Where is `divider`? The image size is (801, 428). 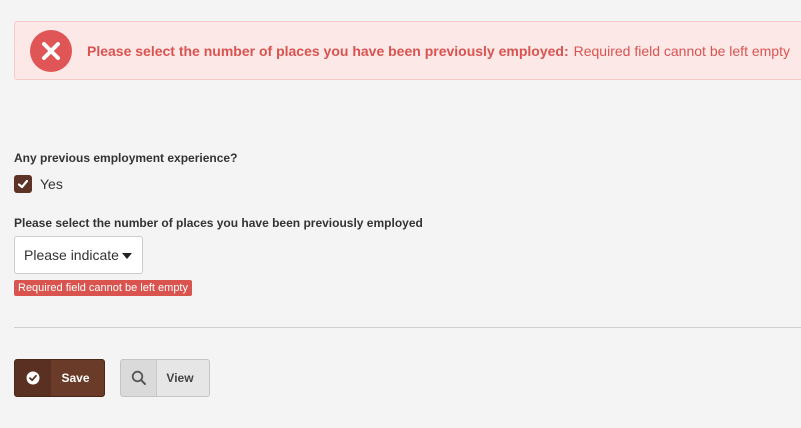
divider is located at coordinates (407, 327).